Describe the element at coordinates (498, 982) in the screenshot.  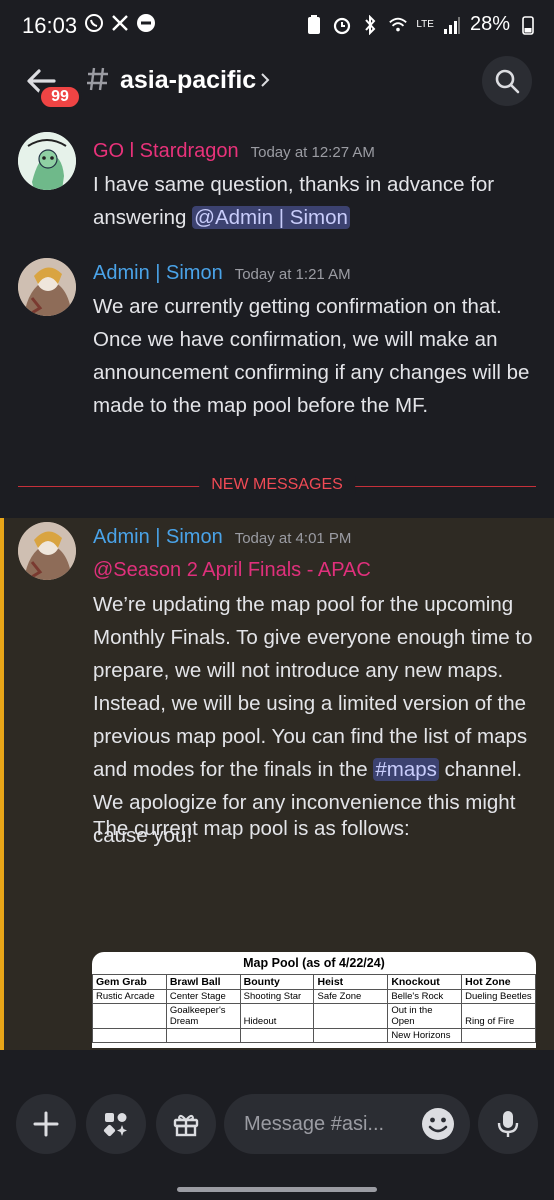
I see `table-header-cell: Hot Zone` at that location.